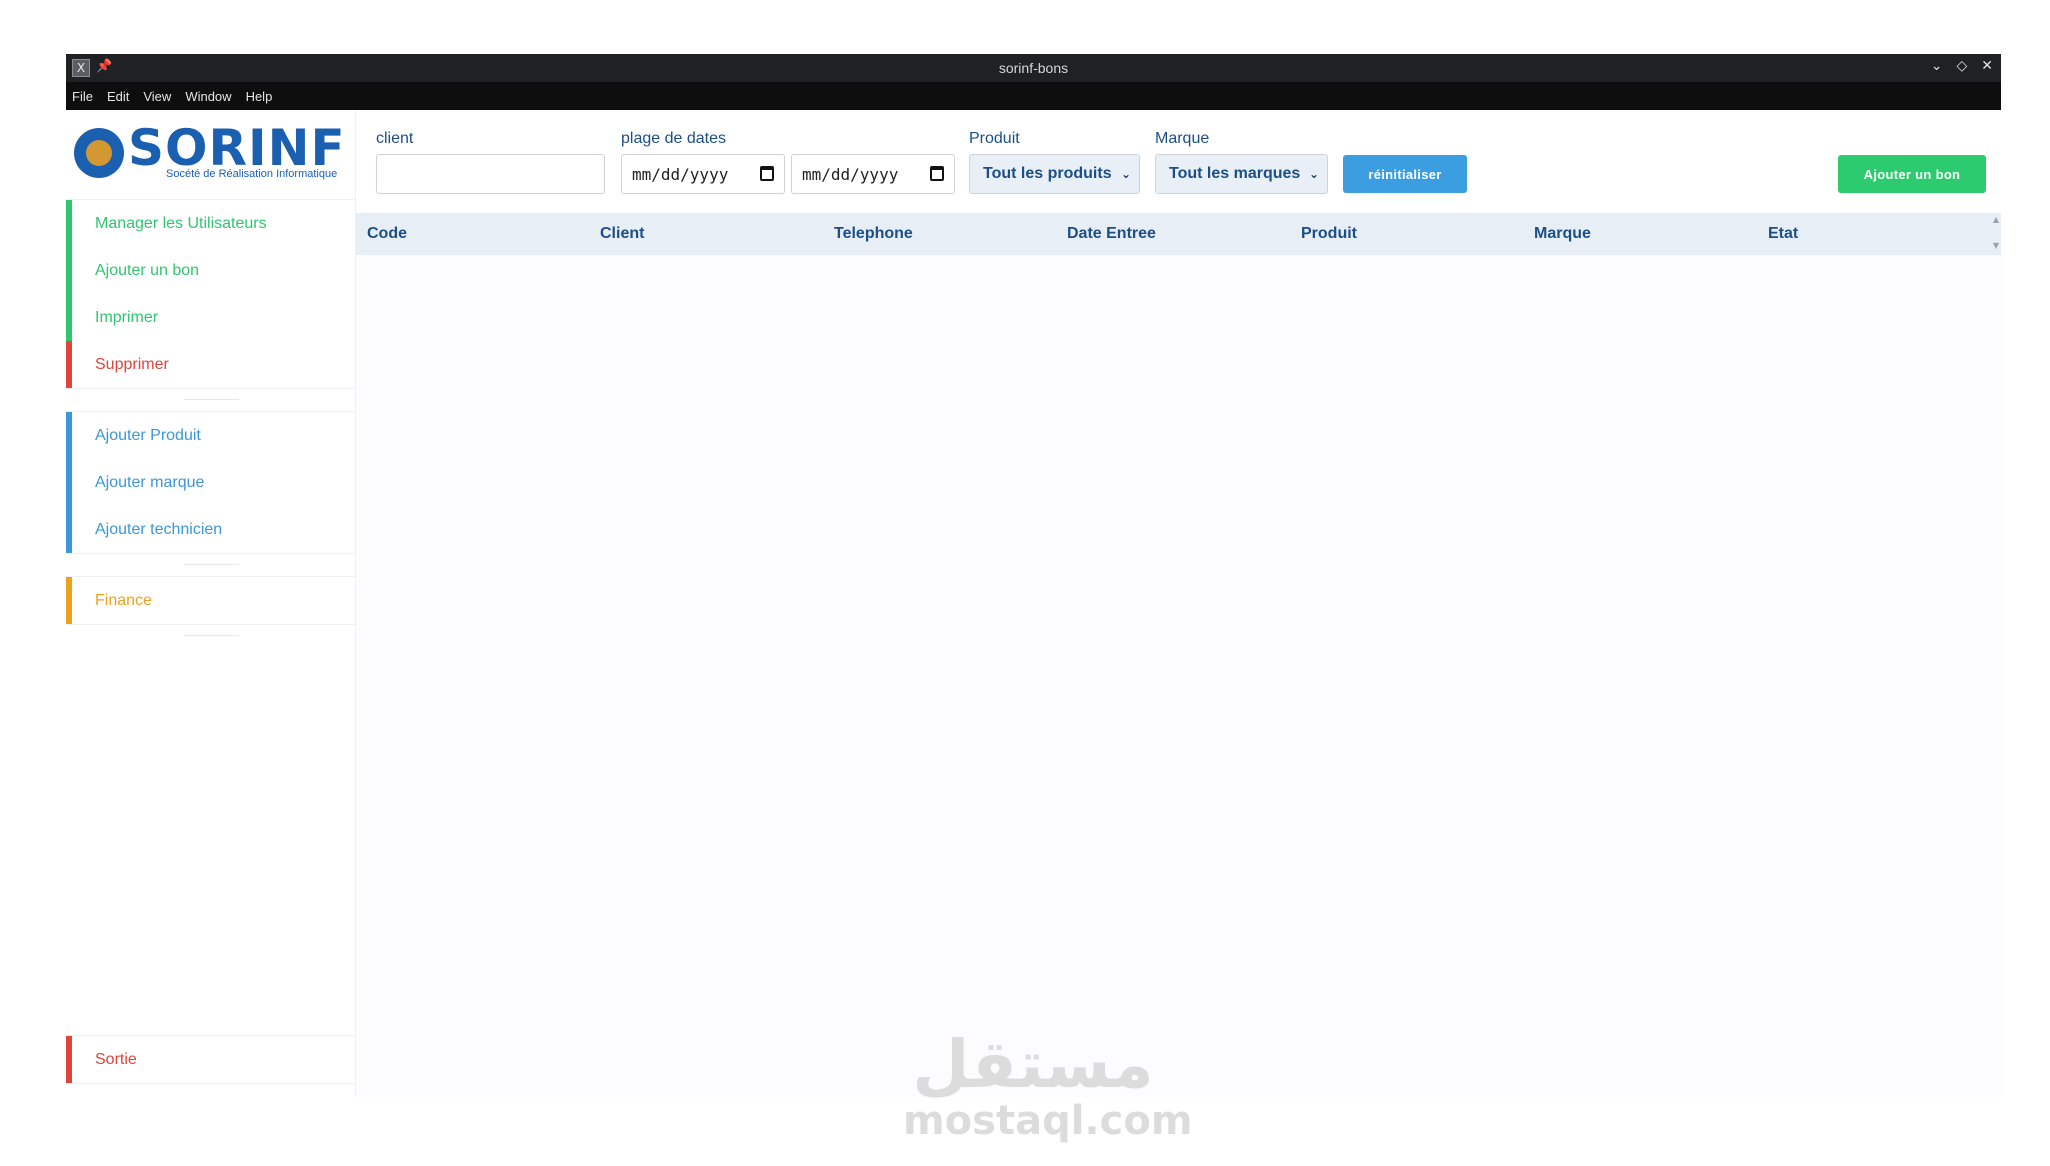  What do you see at coordinates (1562, 234) in the screenshot?
I see `column-header-marque: Marque` at bounding box center [1562, 234].